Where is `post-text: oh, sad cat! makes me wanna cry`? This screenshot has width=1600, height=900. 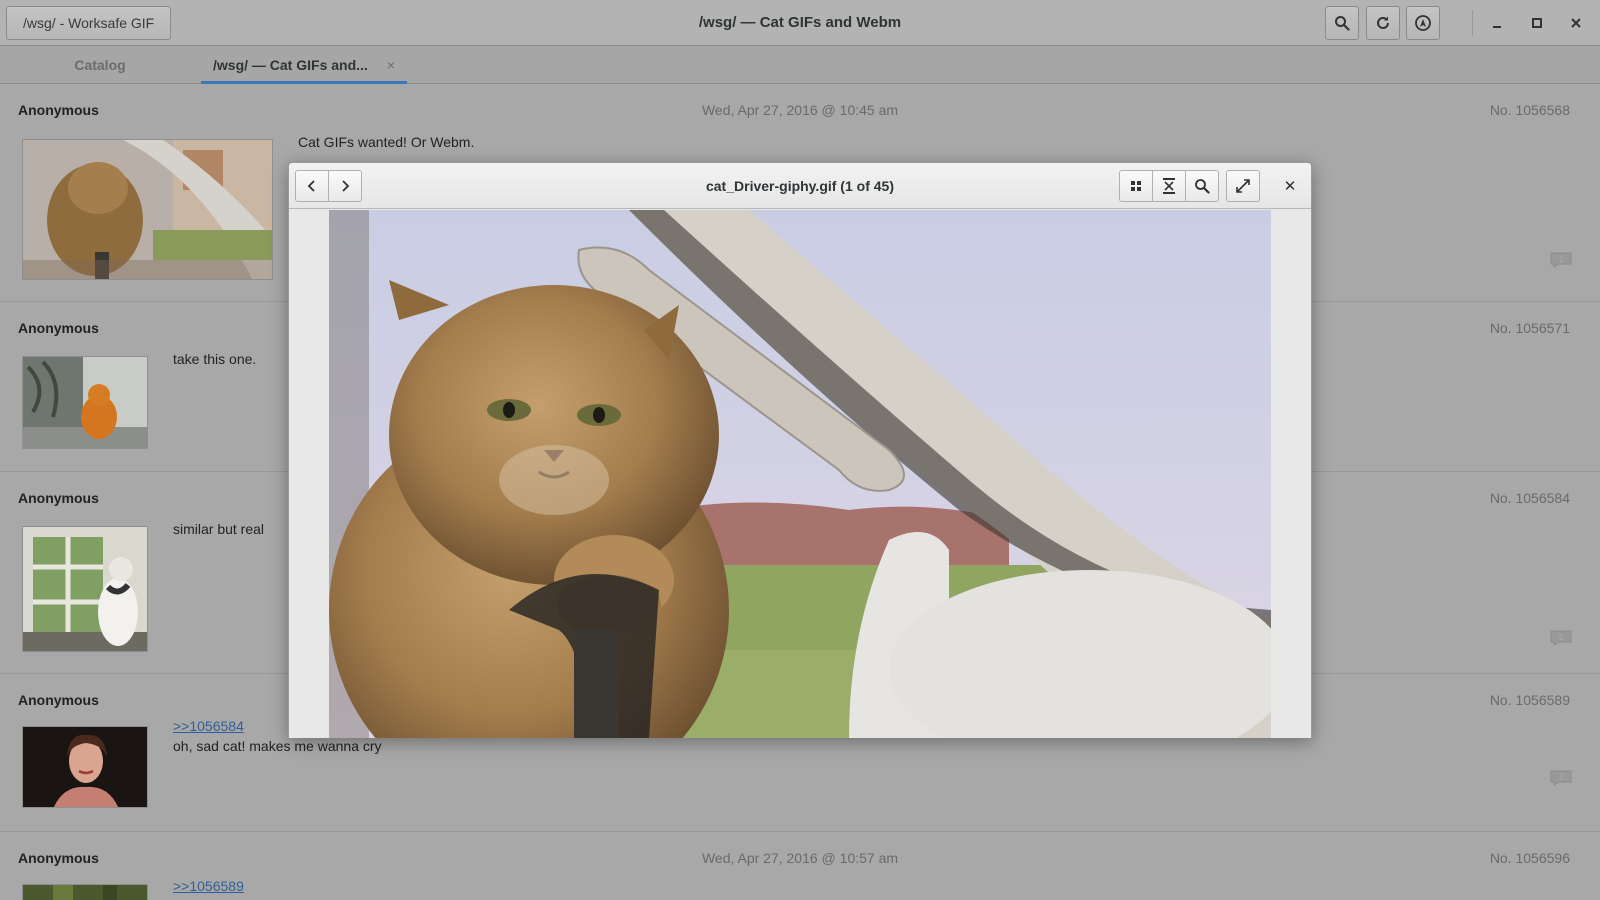 post-text: oh, sad cat! makes me wanna cry is located at coordinates (277, 746).